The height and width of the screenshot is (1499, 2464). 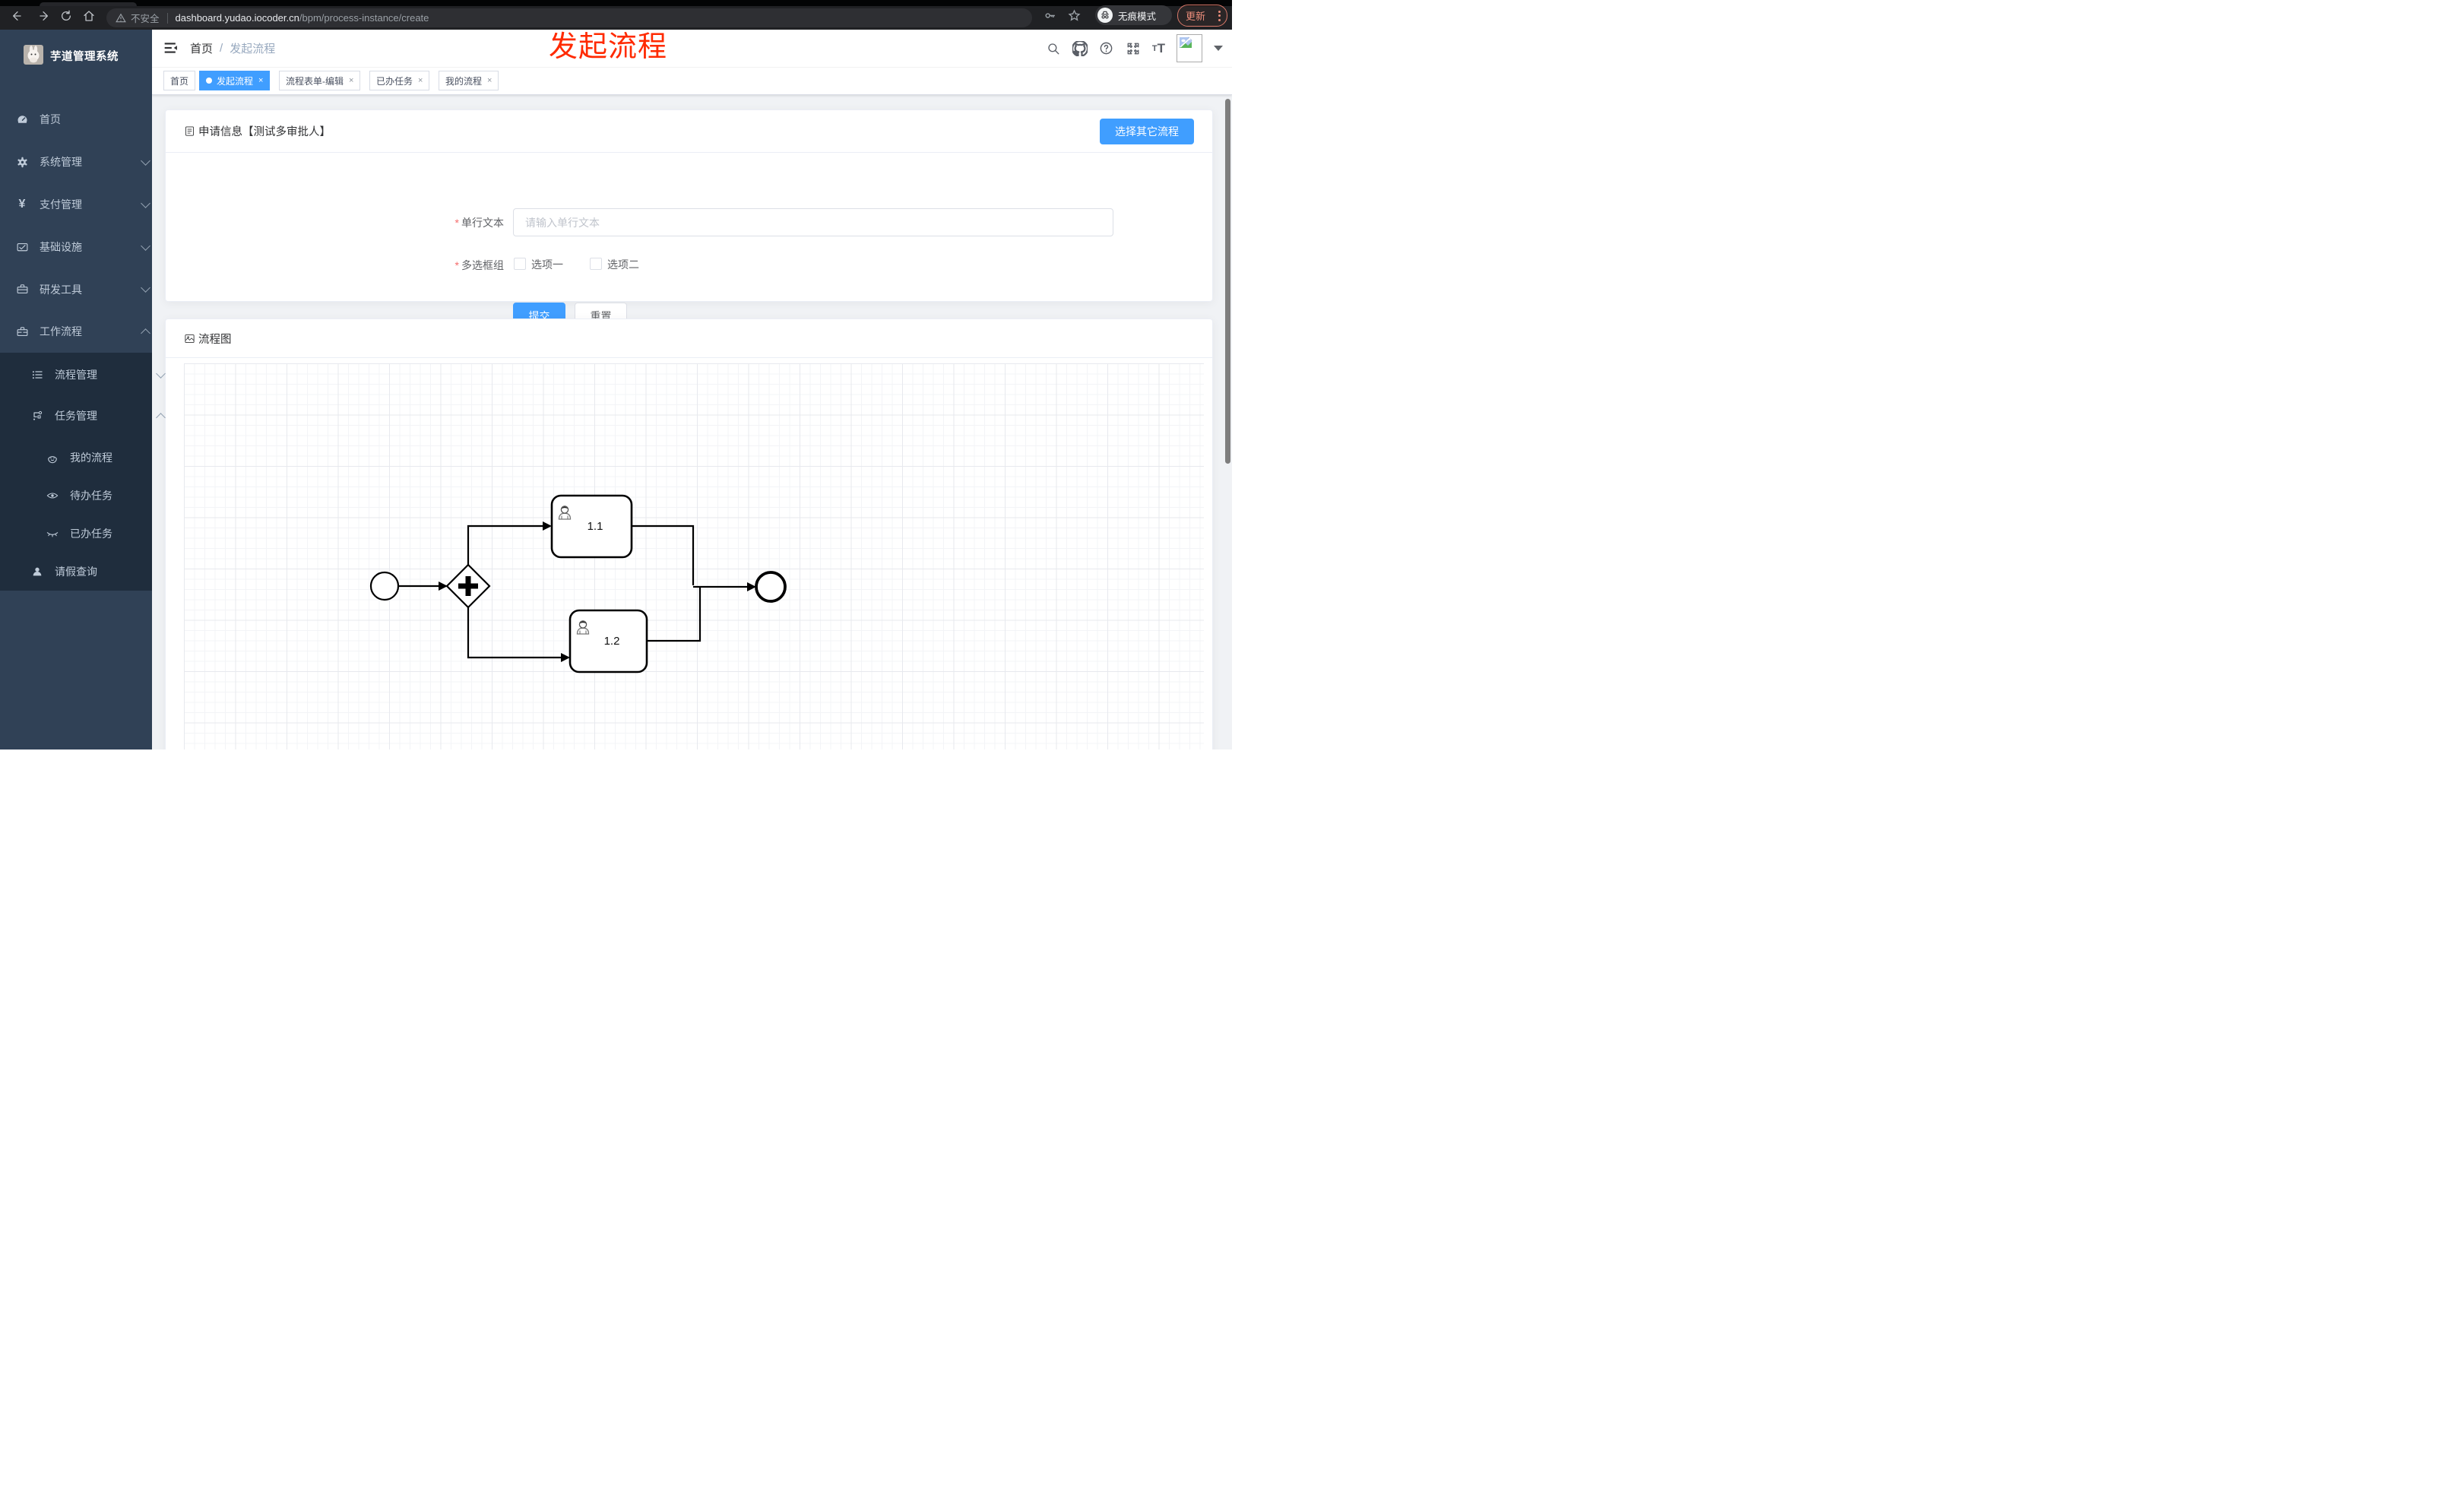 I want to click on app-title: 芋道管理系统, so click(x=84, y=57).